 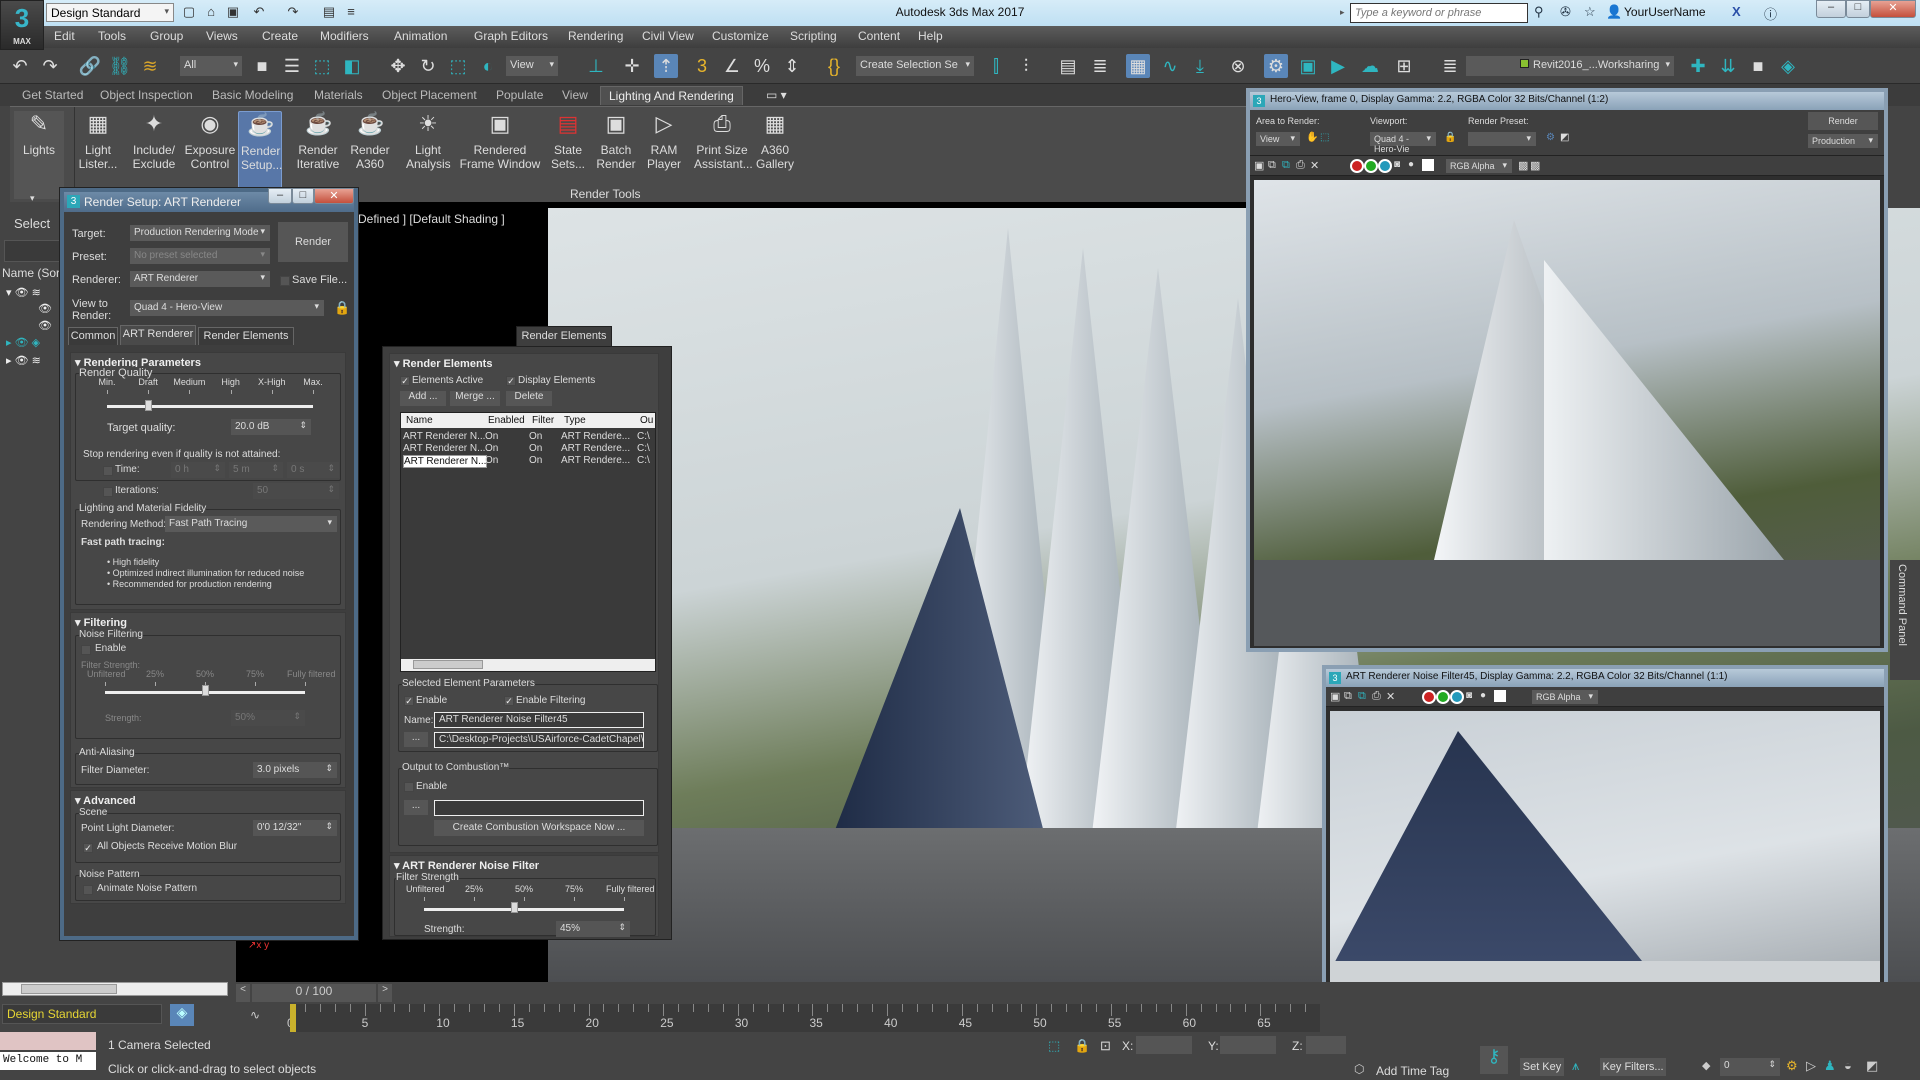 I want to click on select-object-icon: ■, so click(x=262, y=66).